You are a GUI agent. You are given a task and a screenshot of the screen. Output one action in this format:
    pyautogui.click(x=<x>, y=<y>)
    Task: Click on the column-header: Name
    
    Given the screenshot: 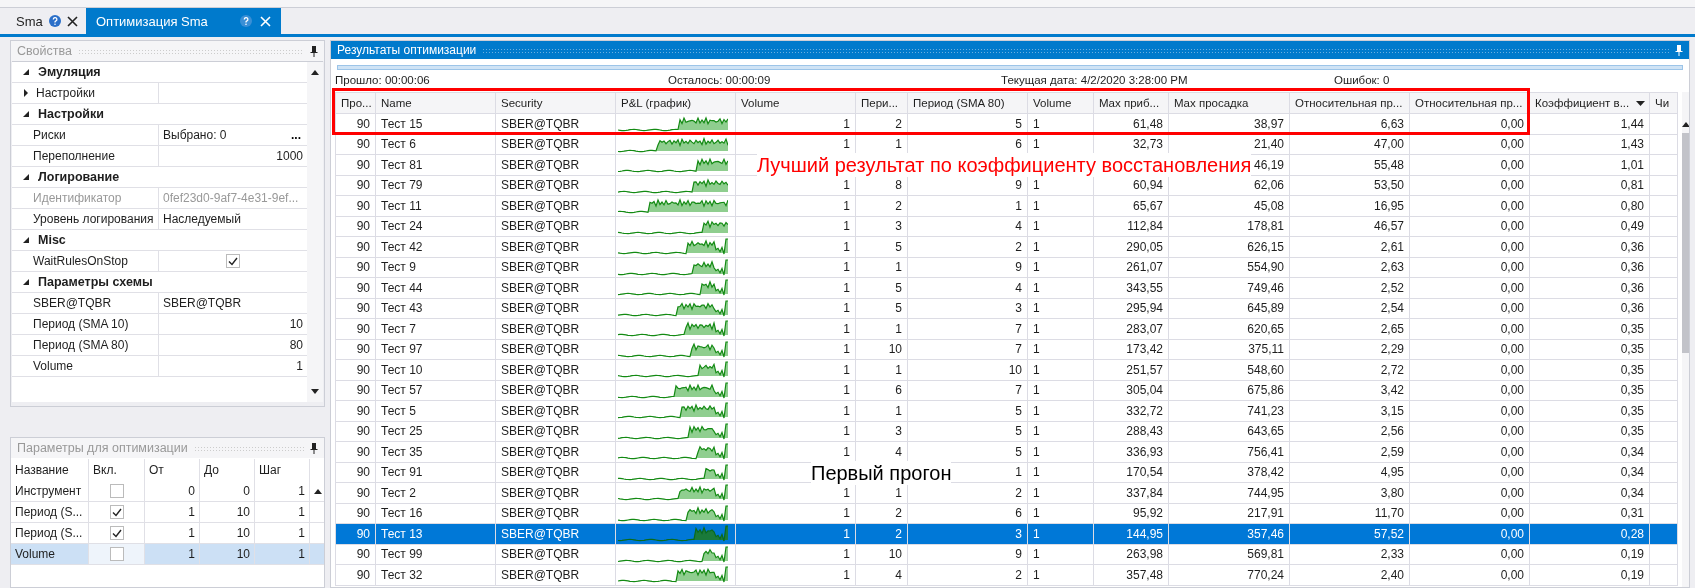 What is the action you would take?
    pyautogui.click(x=436, y=103)
    